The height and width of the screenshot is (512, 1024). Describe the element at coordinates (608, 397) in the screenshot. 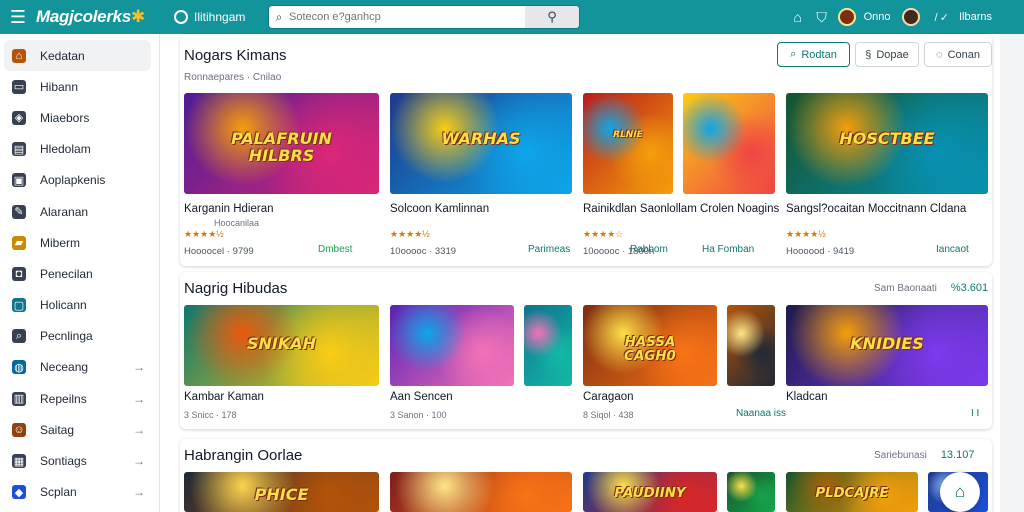

I see `card-title: Caragaon` at that location.